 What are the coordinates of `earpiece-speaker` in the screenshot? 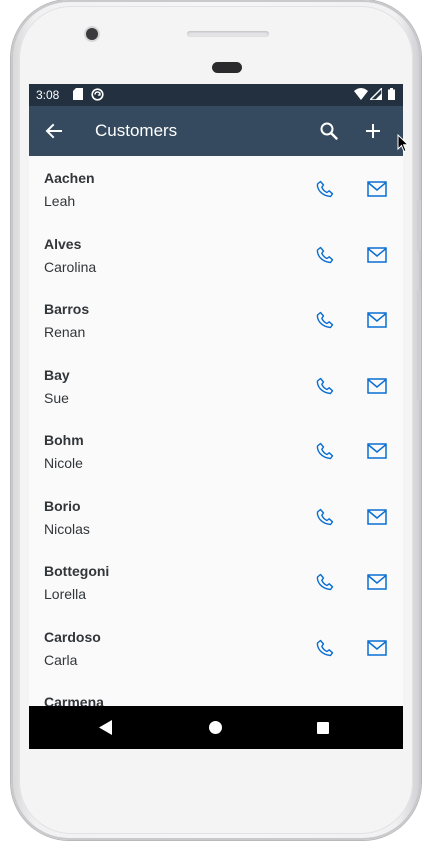 It's located at (228, 34).